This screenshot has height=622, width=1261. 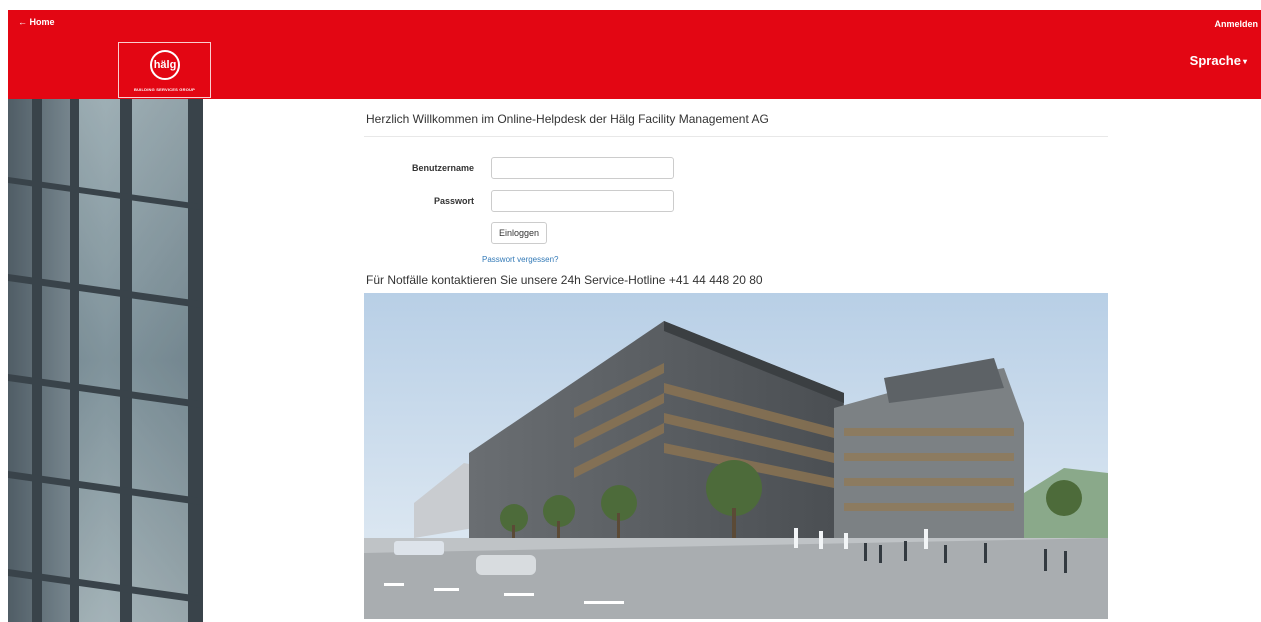 What do you see at coordinates (519, 233) in the screenshot?
I see `login-button: Einloggen` at bounding box center [519, 233].